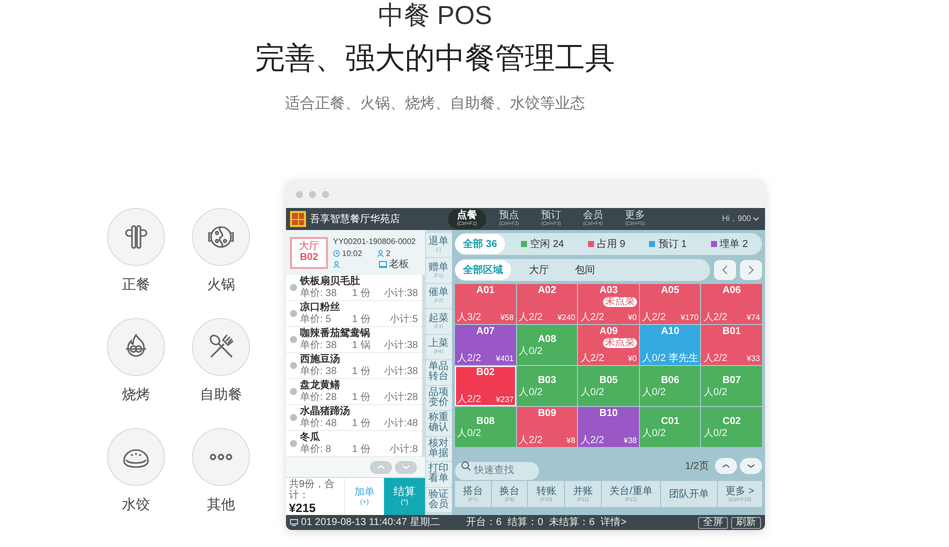 The width and height of the screenshot is (949, 547). I want to click on table-name: B07, so click(732, 380).